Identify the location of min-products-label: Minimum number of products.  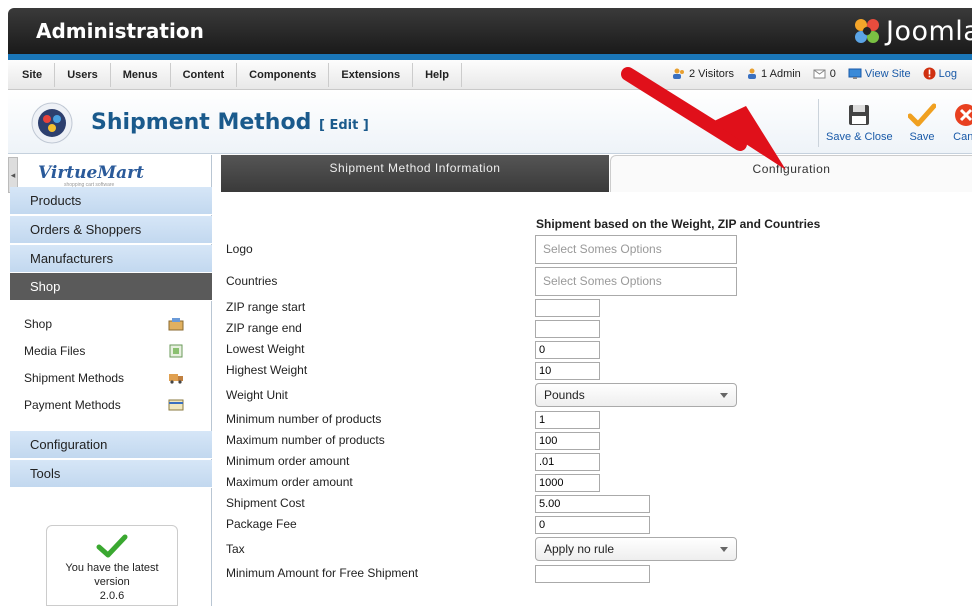
(304, 419).